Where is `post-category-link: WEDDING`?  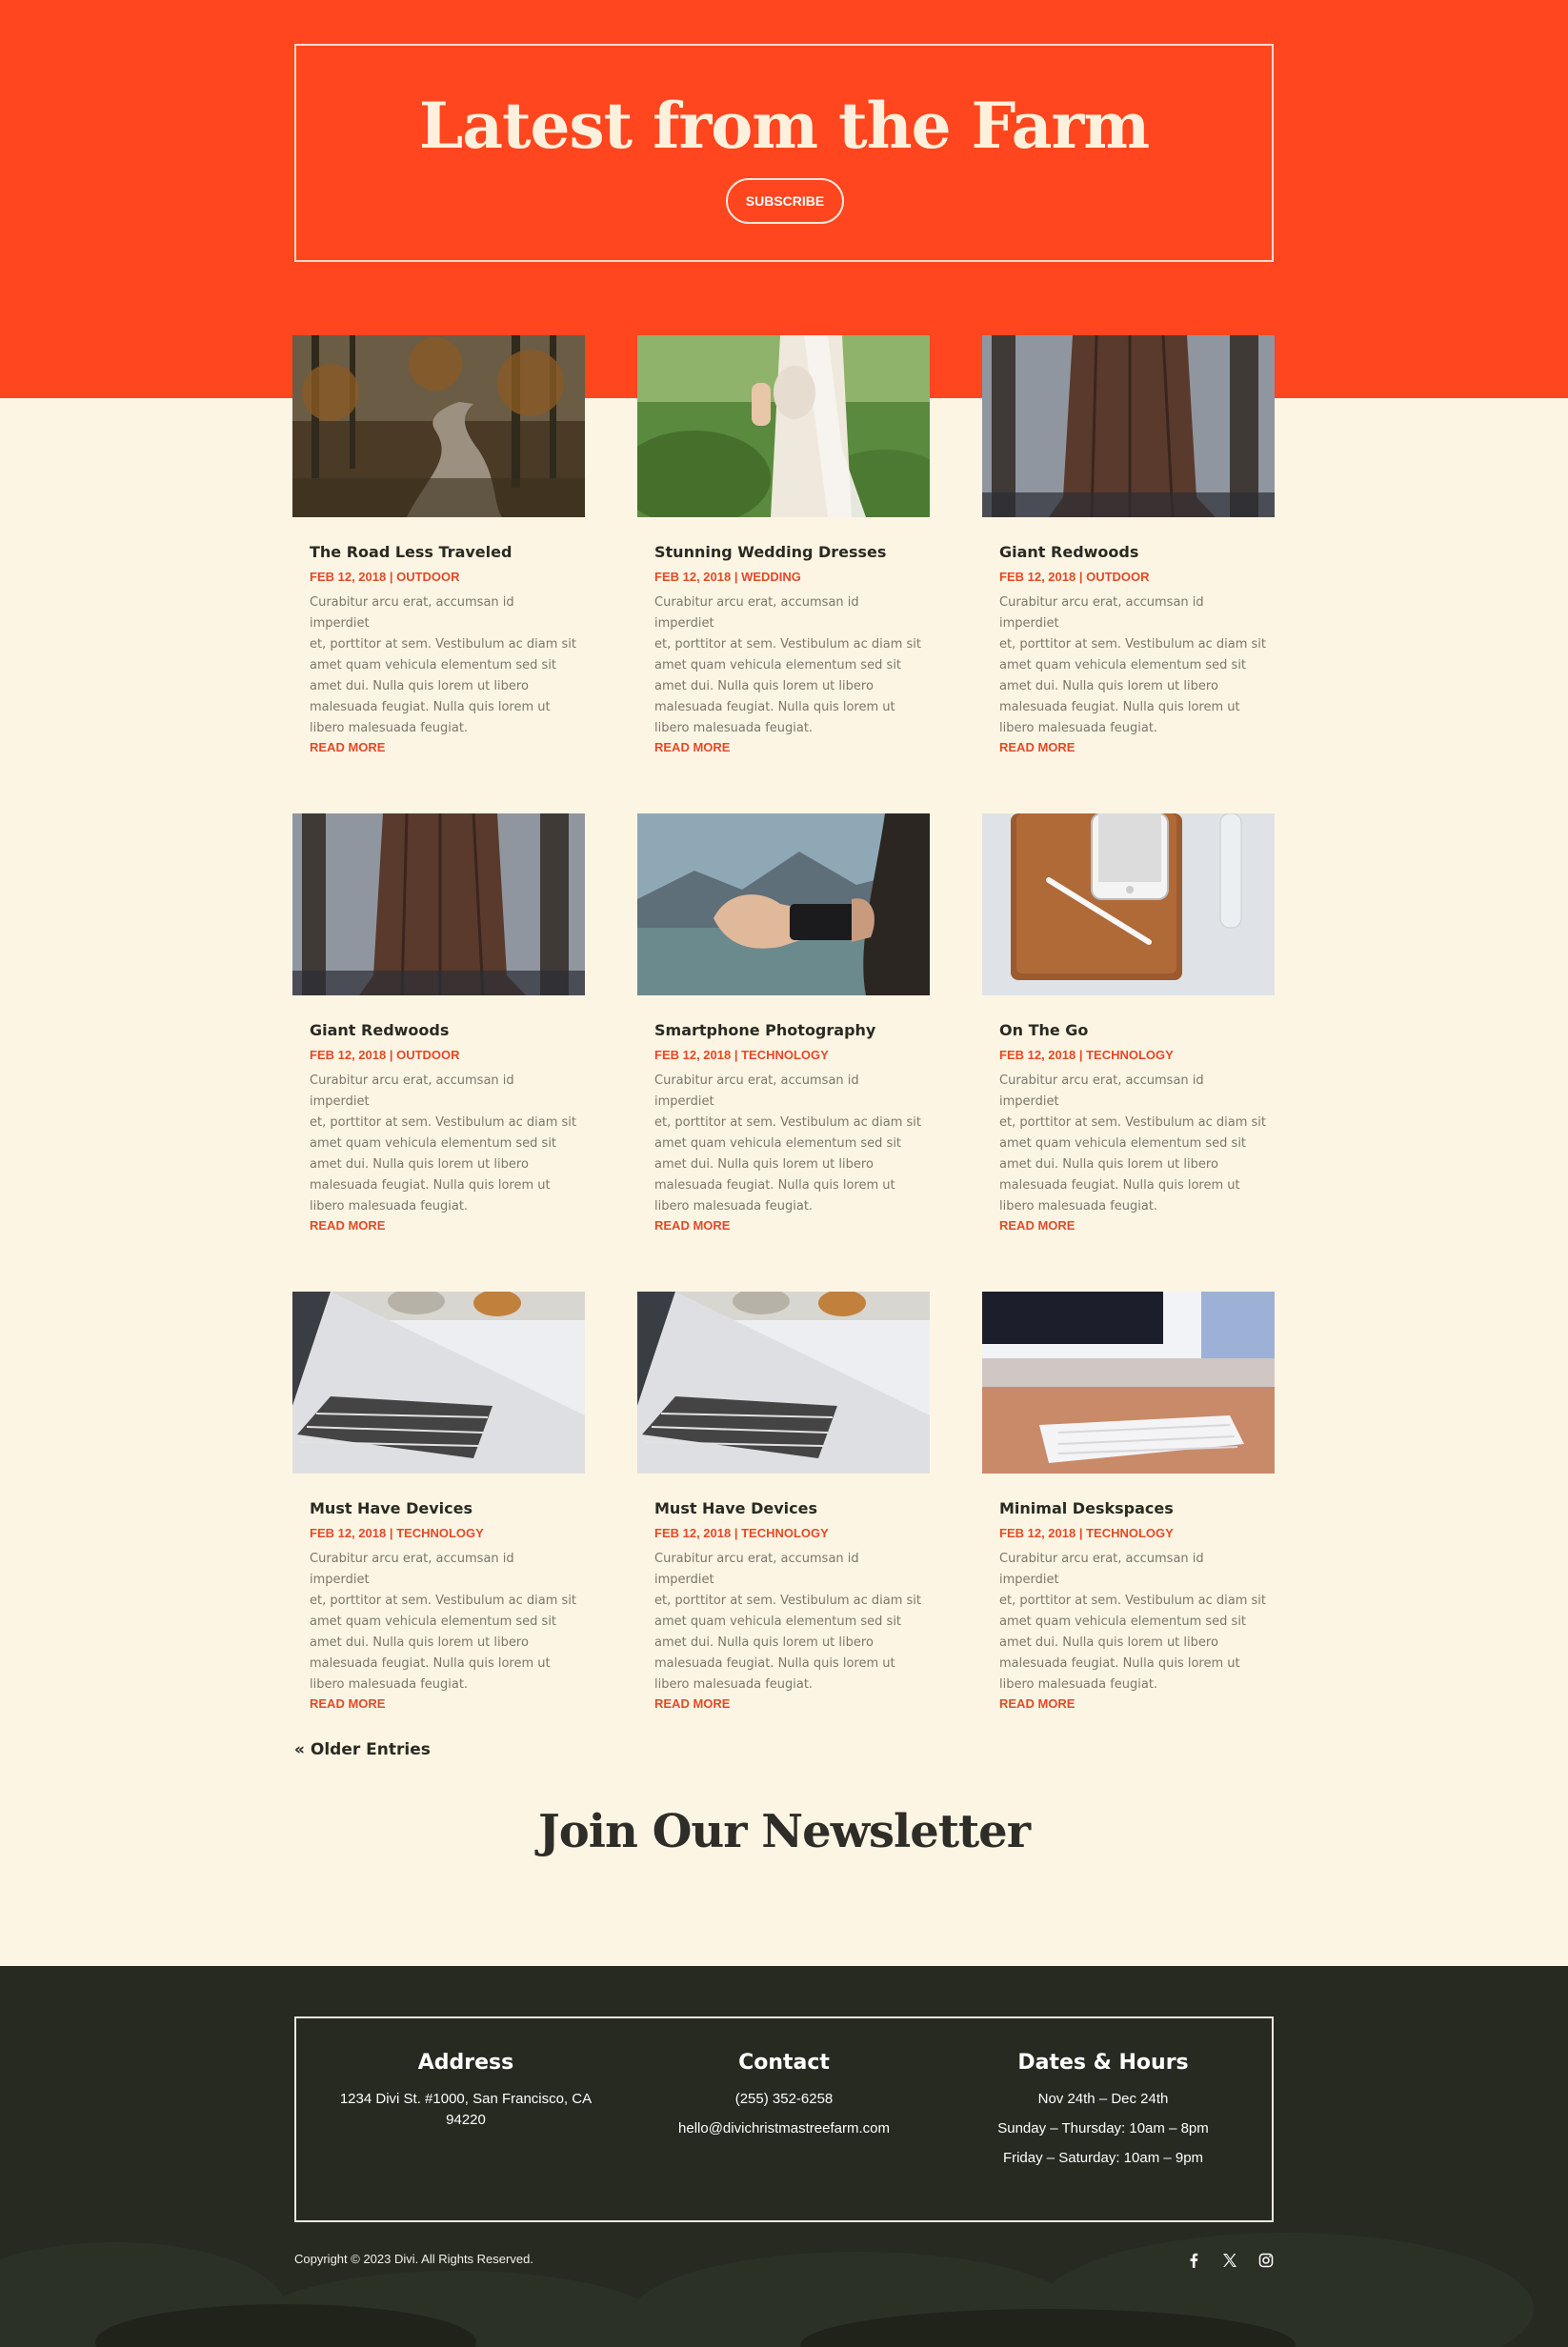 post-category-link: WEDDING is located at coordinates (771, 577).